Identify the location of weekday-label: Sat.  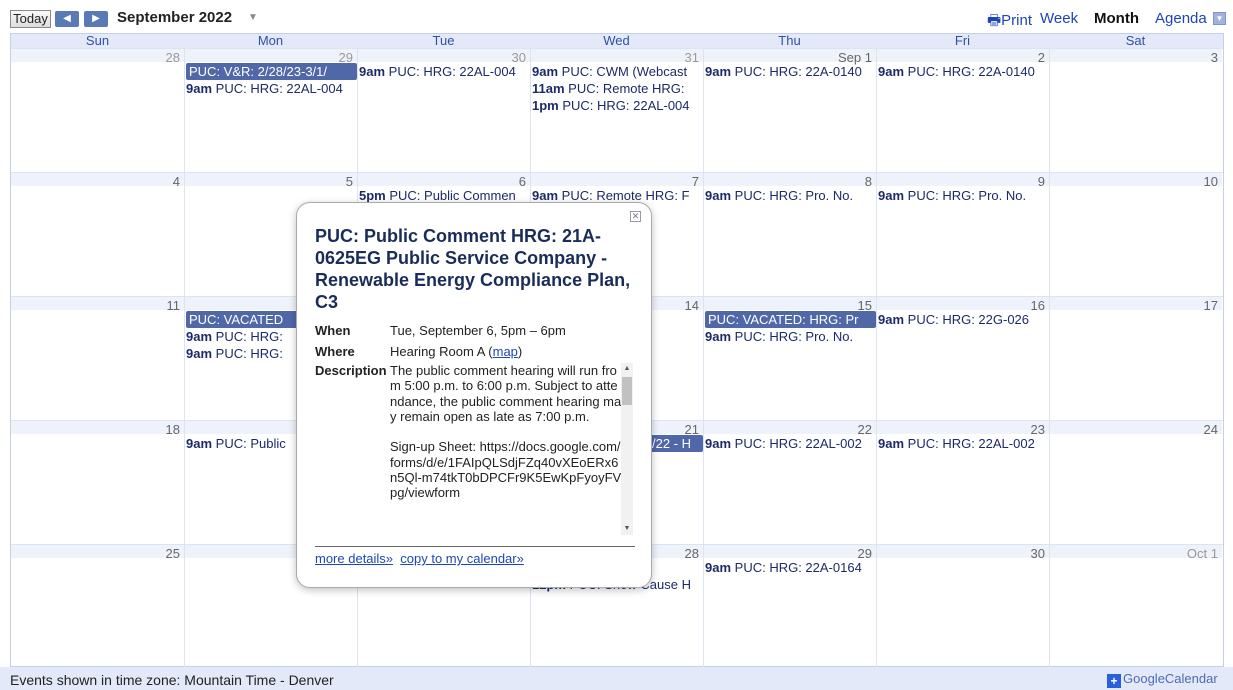
(1135, 40).